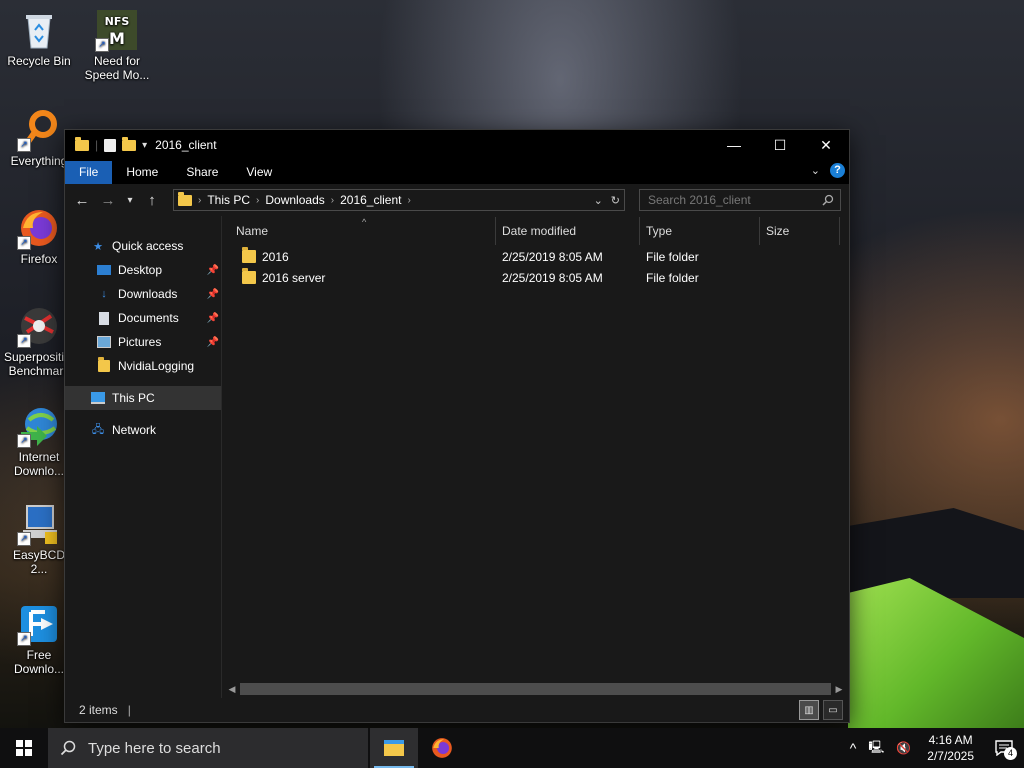 This screenshot has width=1024, height=768. What do you see at coordinates (89, 172) in the screenshot?
I see `tab-file: File` at bounding box center [89, 172].